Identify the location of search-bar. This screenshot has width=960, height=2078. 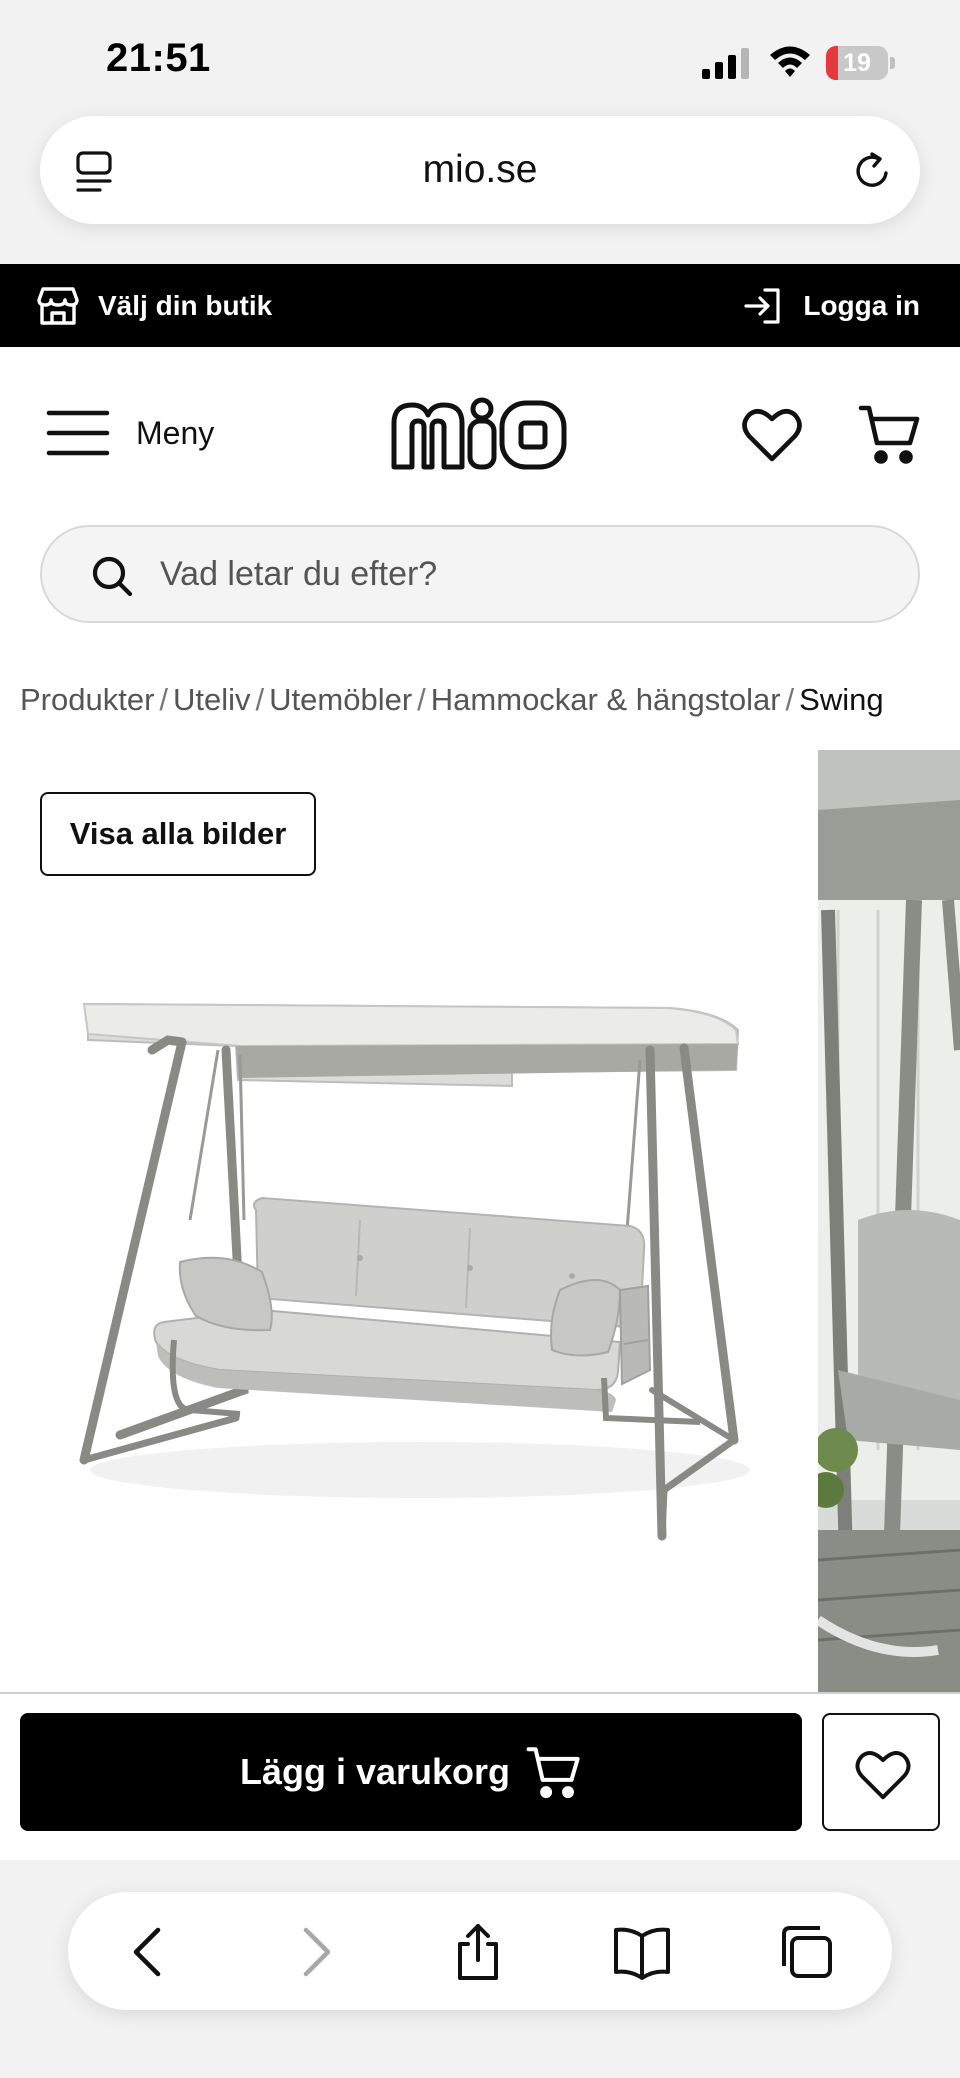
(480, 574).